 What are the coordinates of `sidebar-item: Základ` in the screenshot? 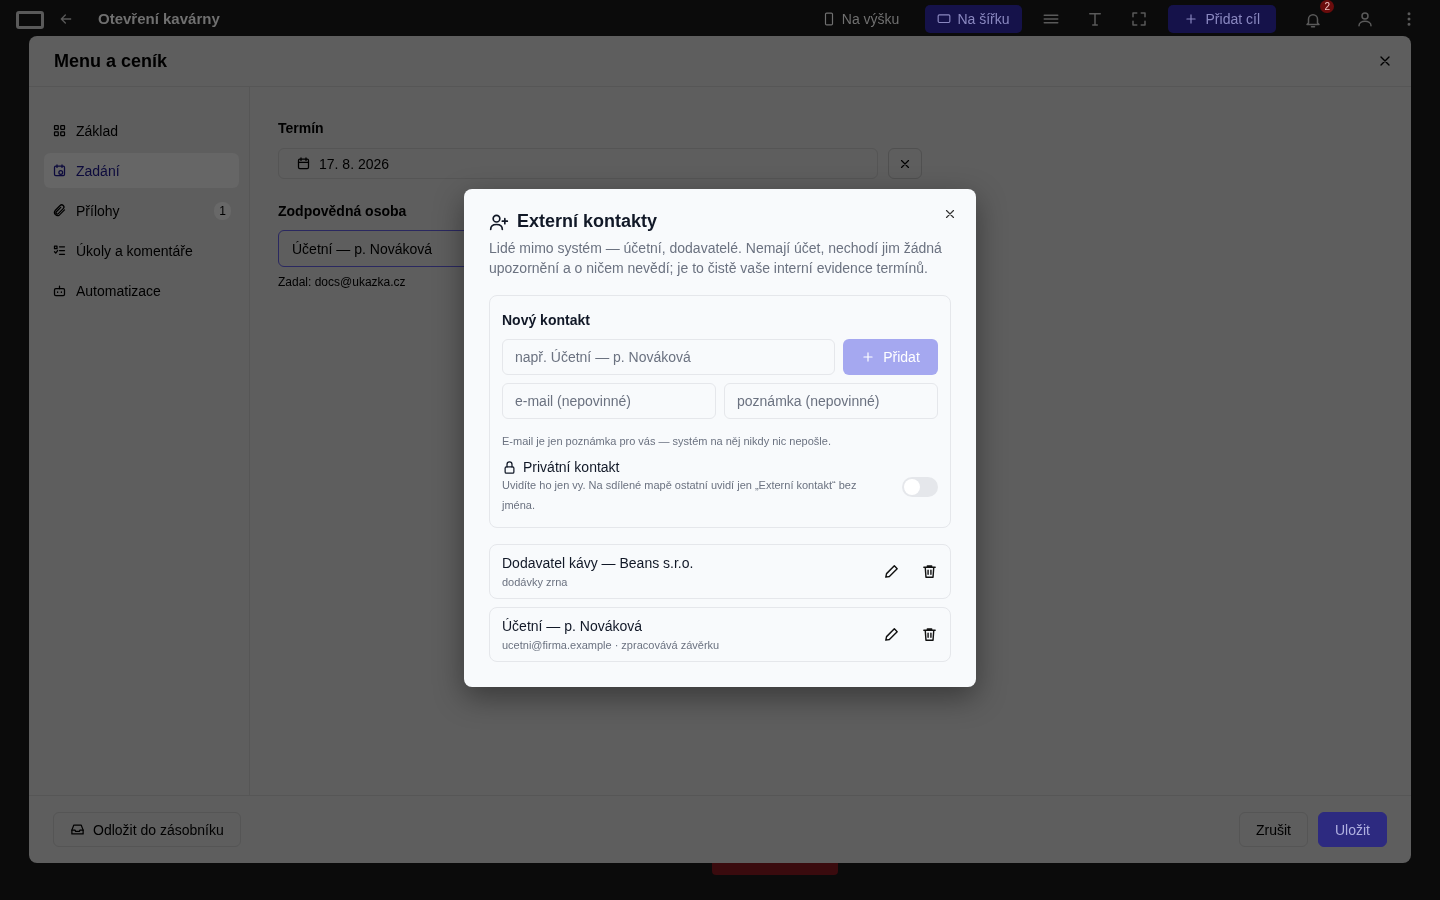 It's located at (141, 130).